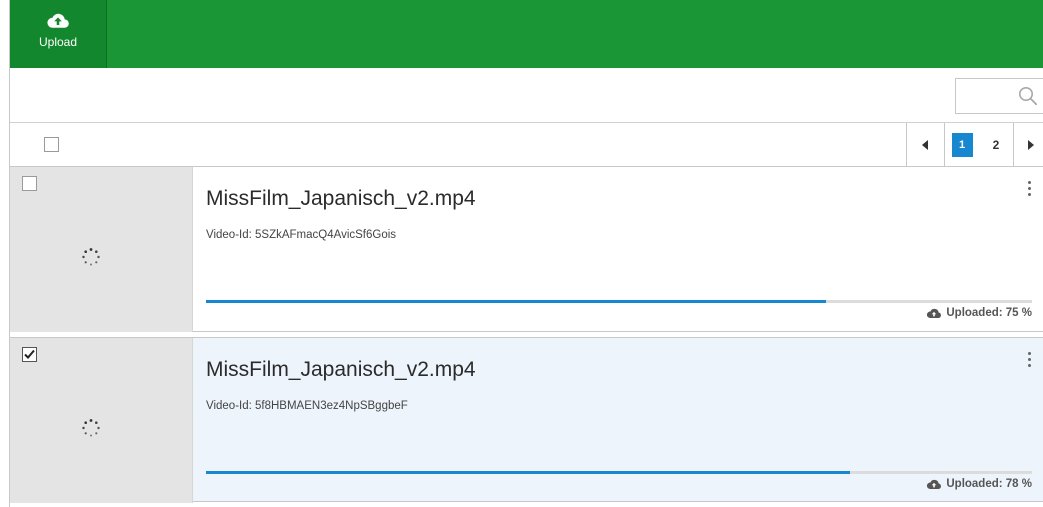  What do you see at coordinates (526, 145) in the screenshot?
I see `list-header: 1 2` at bounding box center [526, 145].